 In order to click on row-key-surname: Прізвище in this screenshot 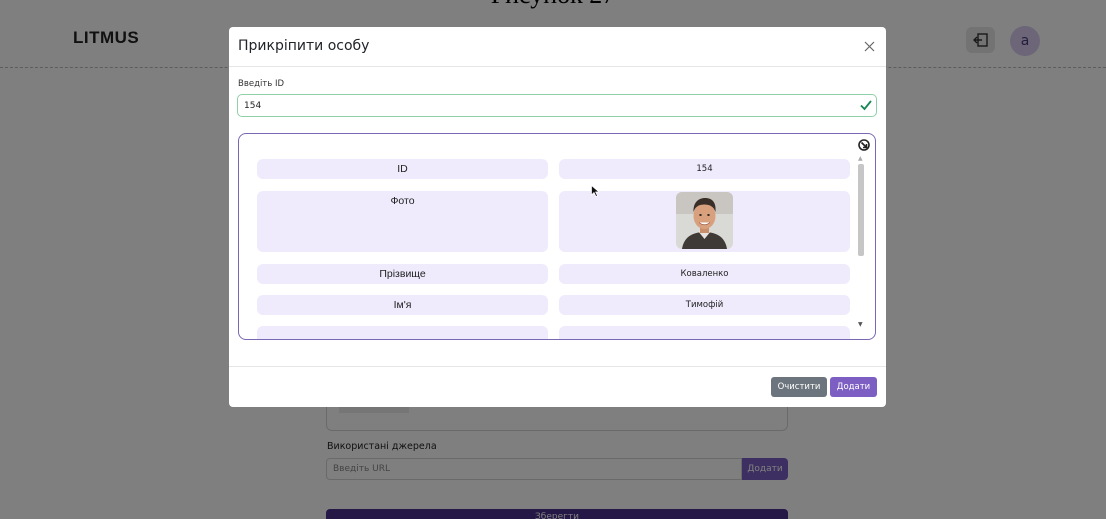, I will do `click(402, 274)`.